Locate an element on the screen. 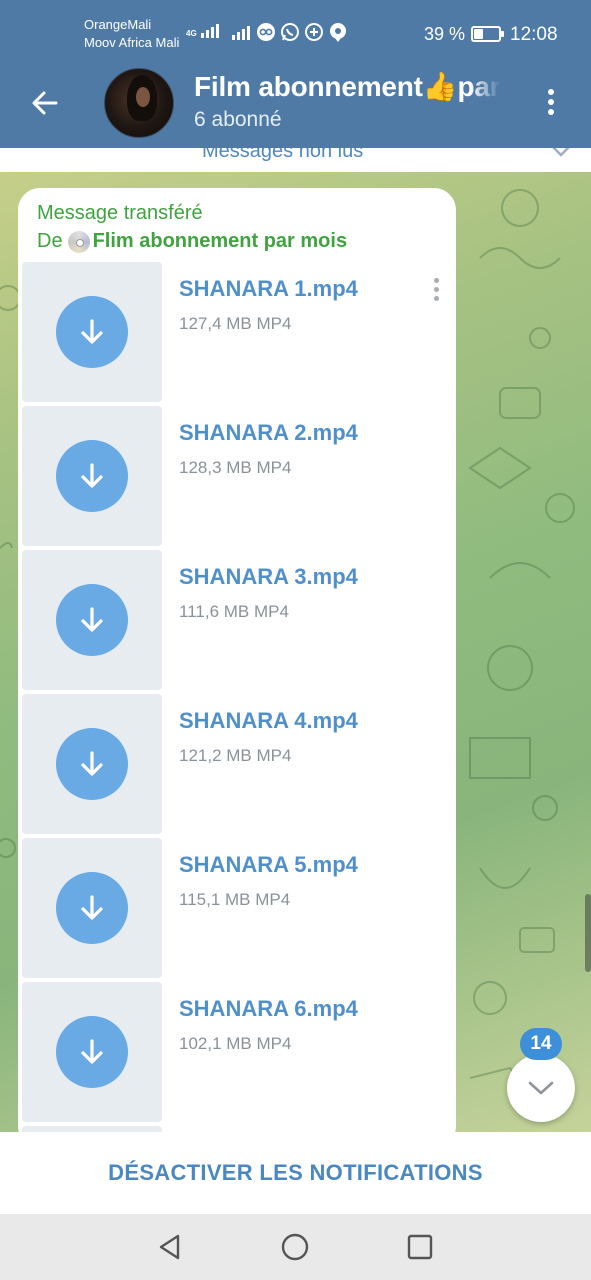 This screenshot has width=591, height=1280. nav-recents-button is located at coordinates (420, 1247).